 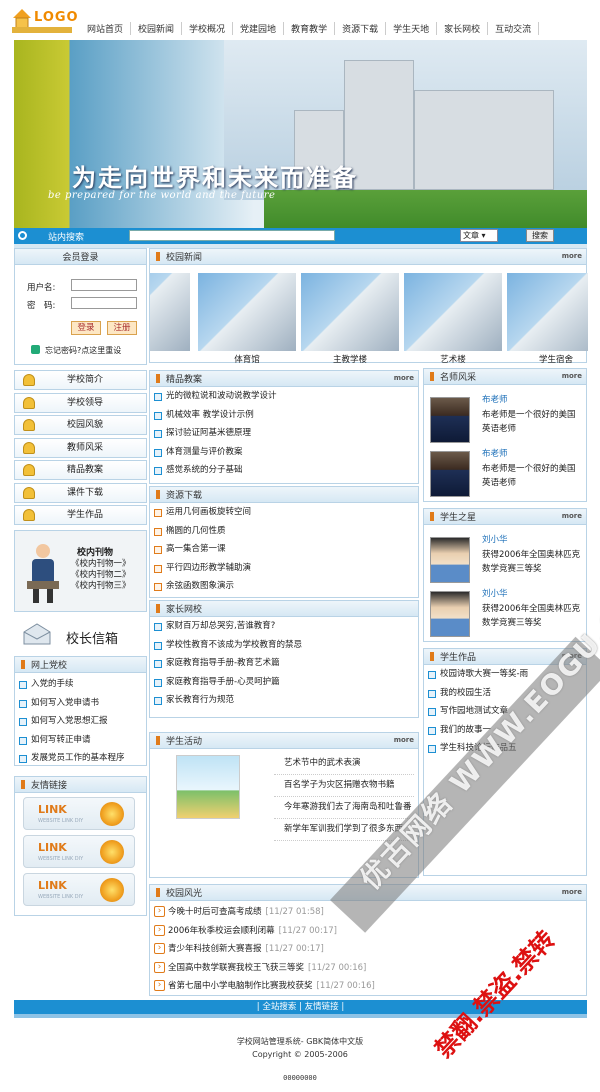 I want to click on news-date: [11/27 01:58], so click(x=294, y=912).